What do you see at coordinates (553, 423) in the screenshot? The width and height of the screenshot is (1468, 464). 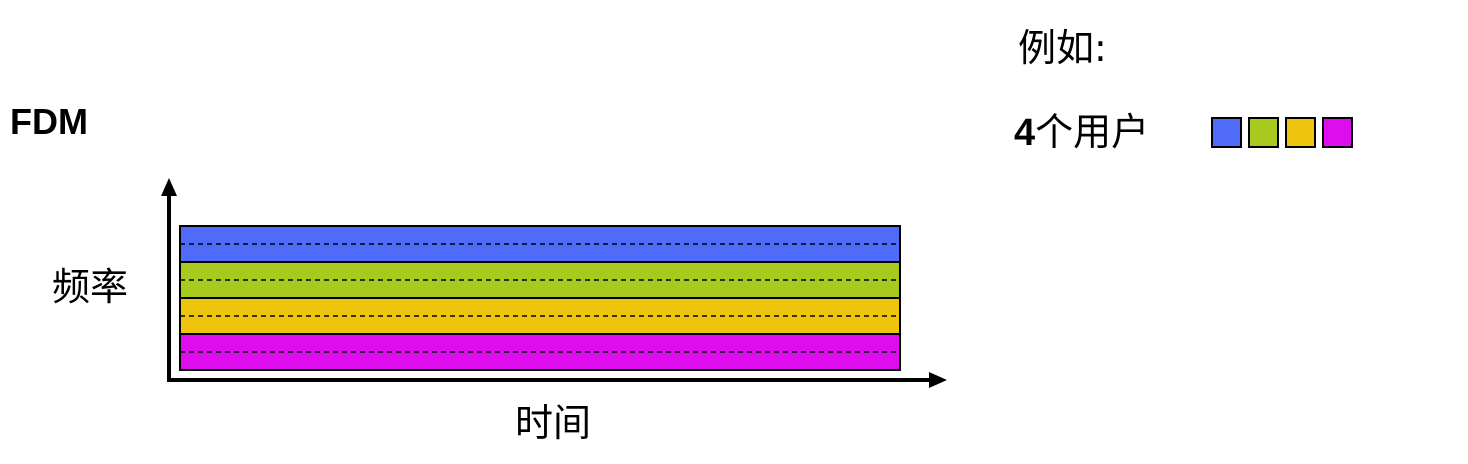 I see `x-axis-label: 时间` at bounding box center [553, 423].